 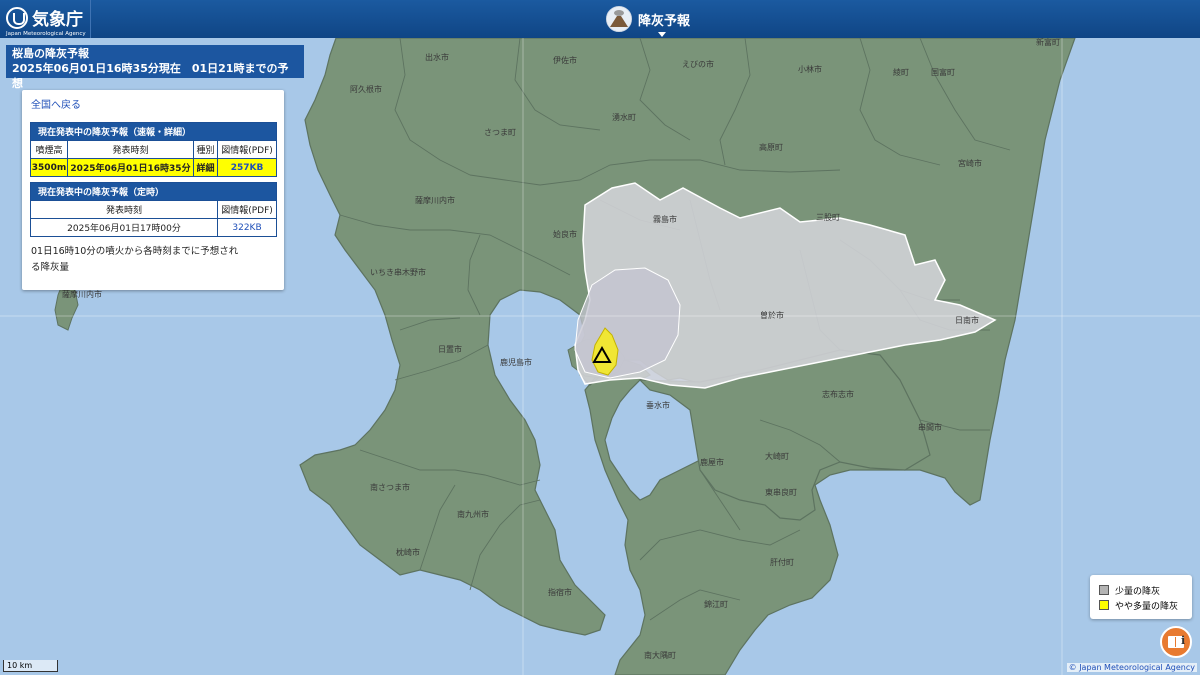 What do you see at coordinates (698, 64) in the screenshot?
I see `place-label: えびの市` at bounding box center [698, 64].